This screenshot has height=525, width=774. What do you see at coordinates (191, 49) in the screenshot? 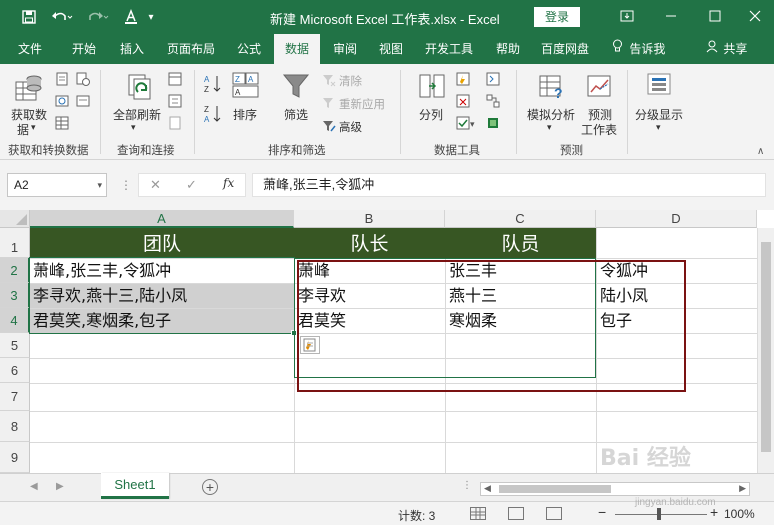
I see `tab-page-layout: 页面布局` at bounding box center [191, 49].